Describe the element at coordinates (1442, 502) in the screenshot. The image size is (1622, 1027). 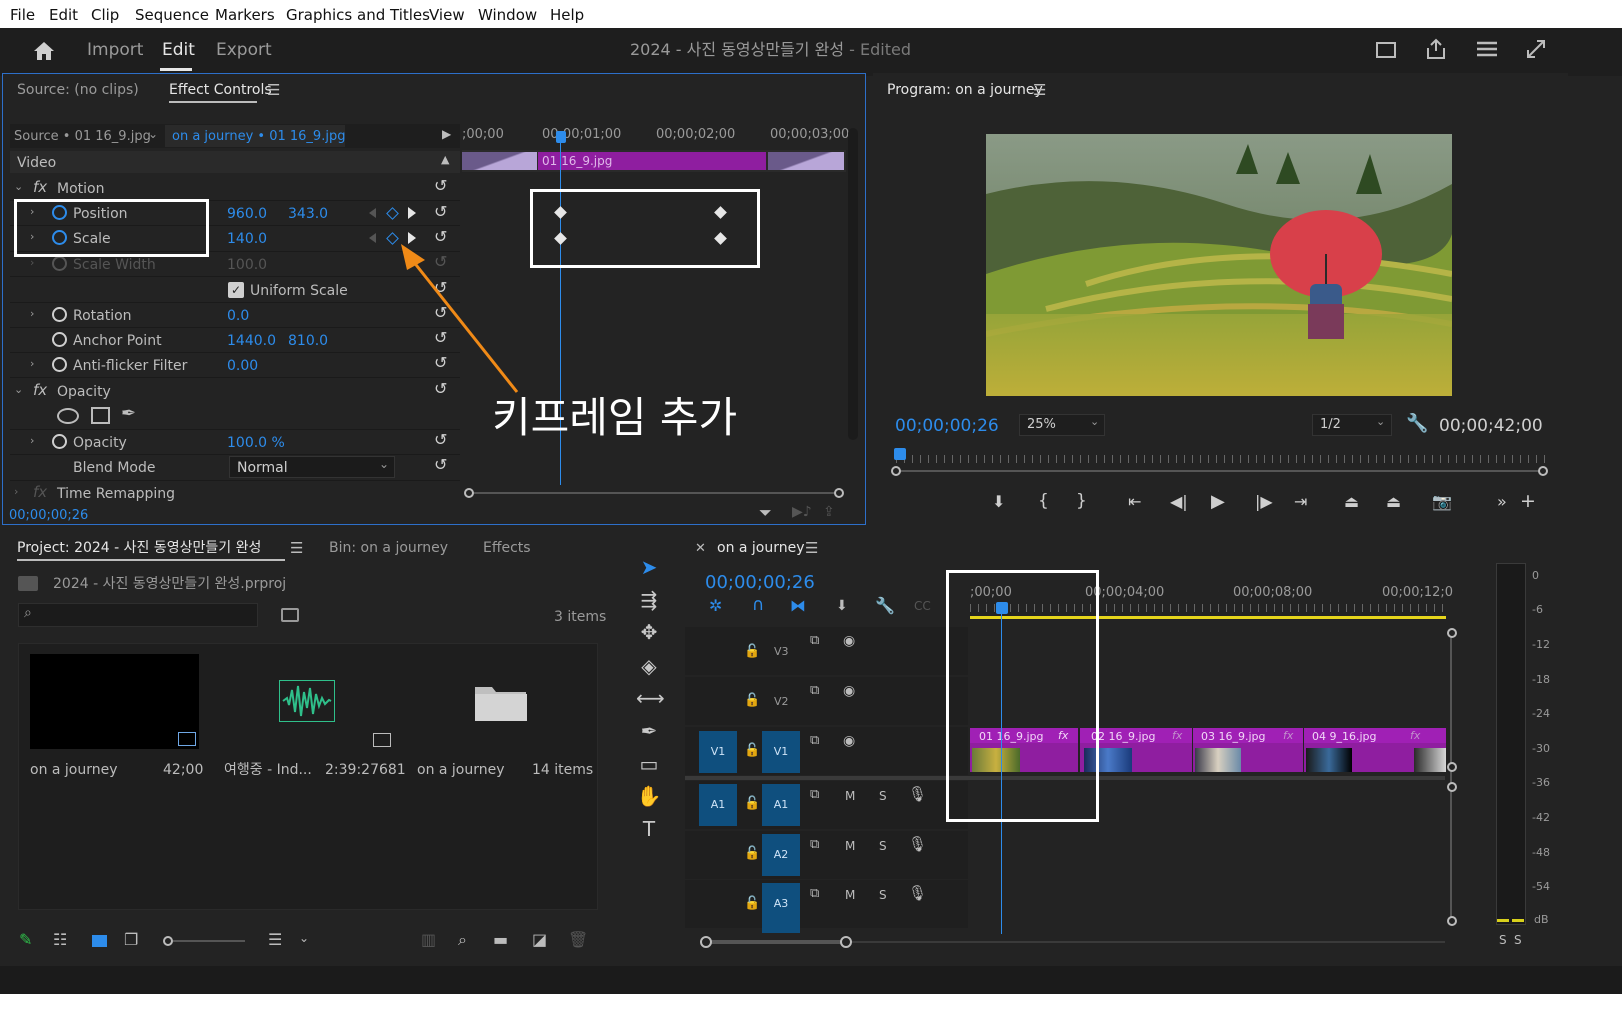
I see `camera-icon: 📷` at that location.